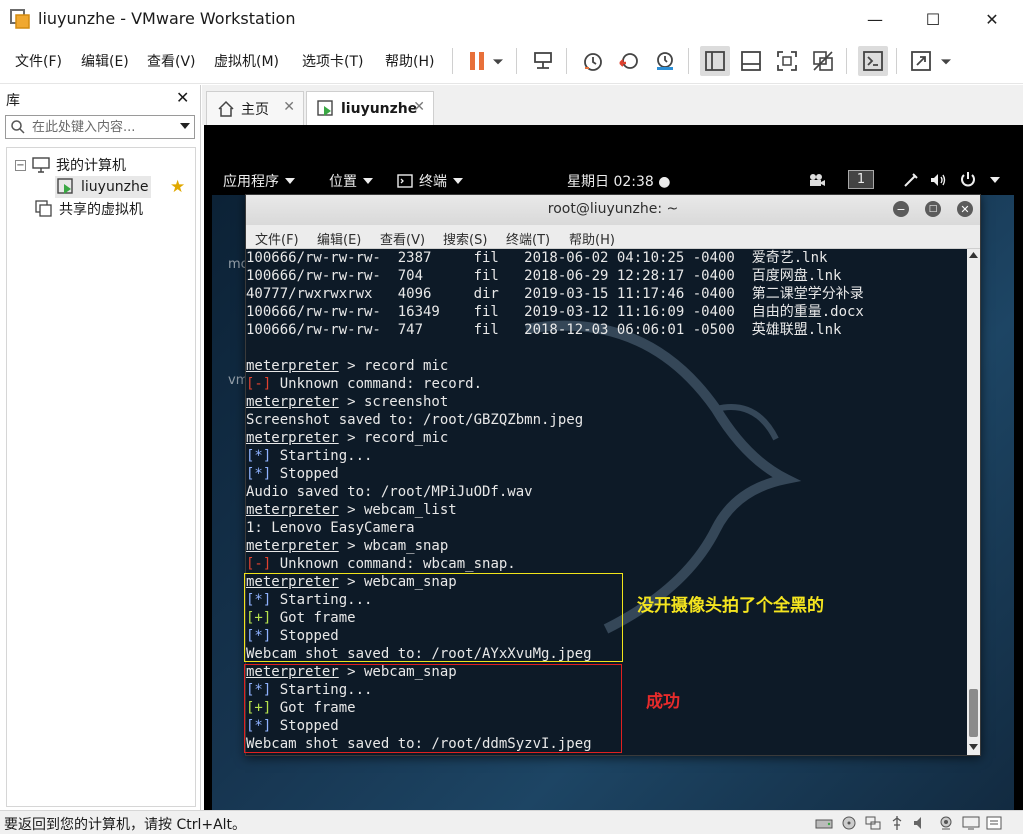  I want to click on shared-vms-icon, so click(43, 208).